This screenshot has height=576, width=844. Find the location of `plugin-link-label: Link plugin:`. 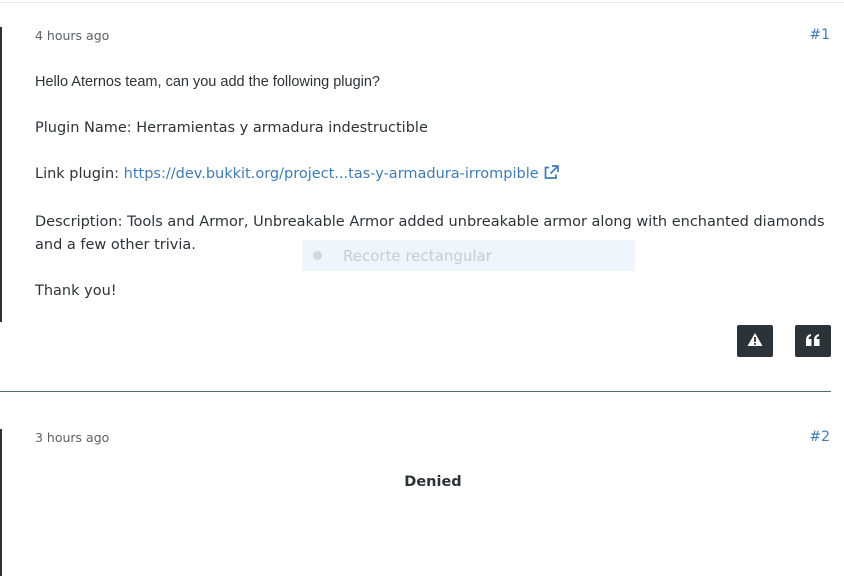

plugin-link-label: Link plugin: is located at coordinates (79, 174).